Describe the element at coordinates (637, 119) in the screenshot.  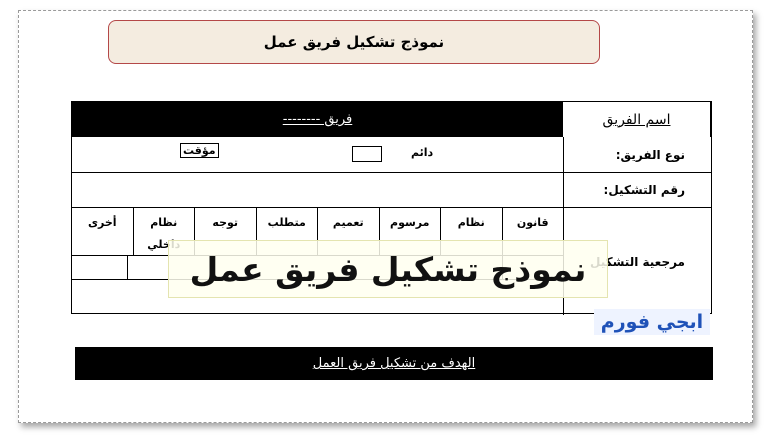
I see `team-name-label: اسم الفريق` at that location.